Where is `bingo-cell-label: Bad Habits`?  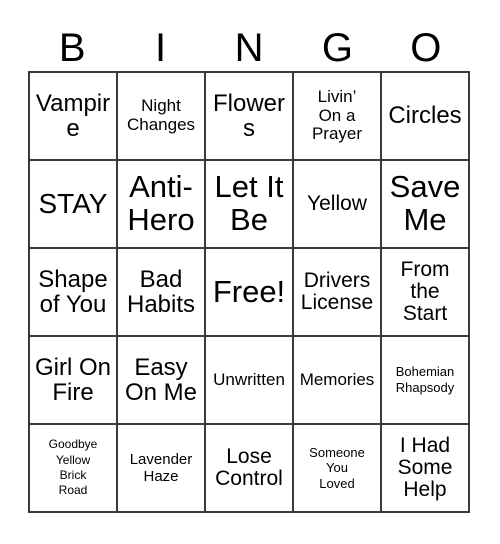 bingo-cell-label: Bad Habits is located at coordinates (161, 291).